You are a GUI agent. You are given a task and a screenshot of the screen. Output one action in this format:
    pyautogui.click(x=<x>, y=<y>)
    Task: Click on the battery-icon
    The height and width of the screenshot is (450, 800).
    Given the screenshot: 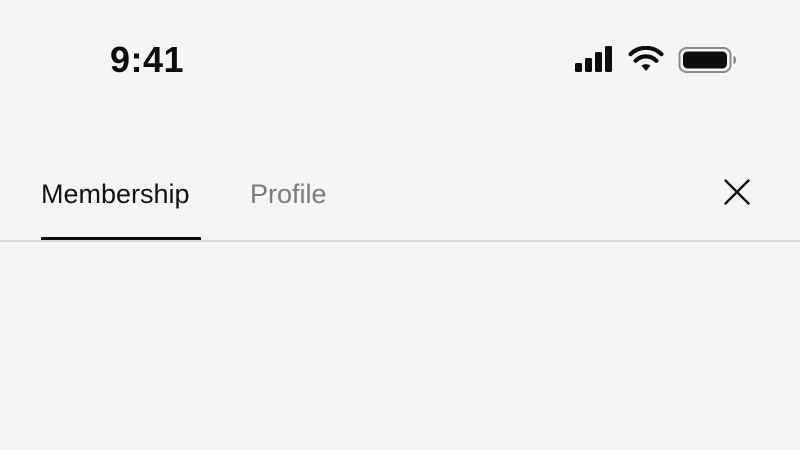 What is the action you would take?
    pyautogui.click(x=708, y=62)
    